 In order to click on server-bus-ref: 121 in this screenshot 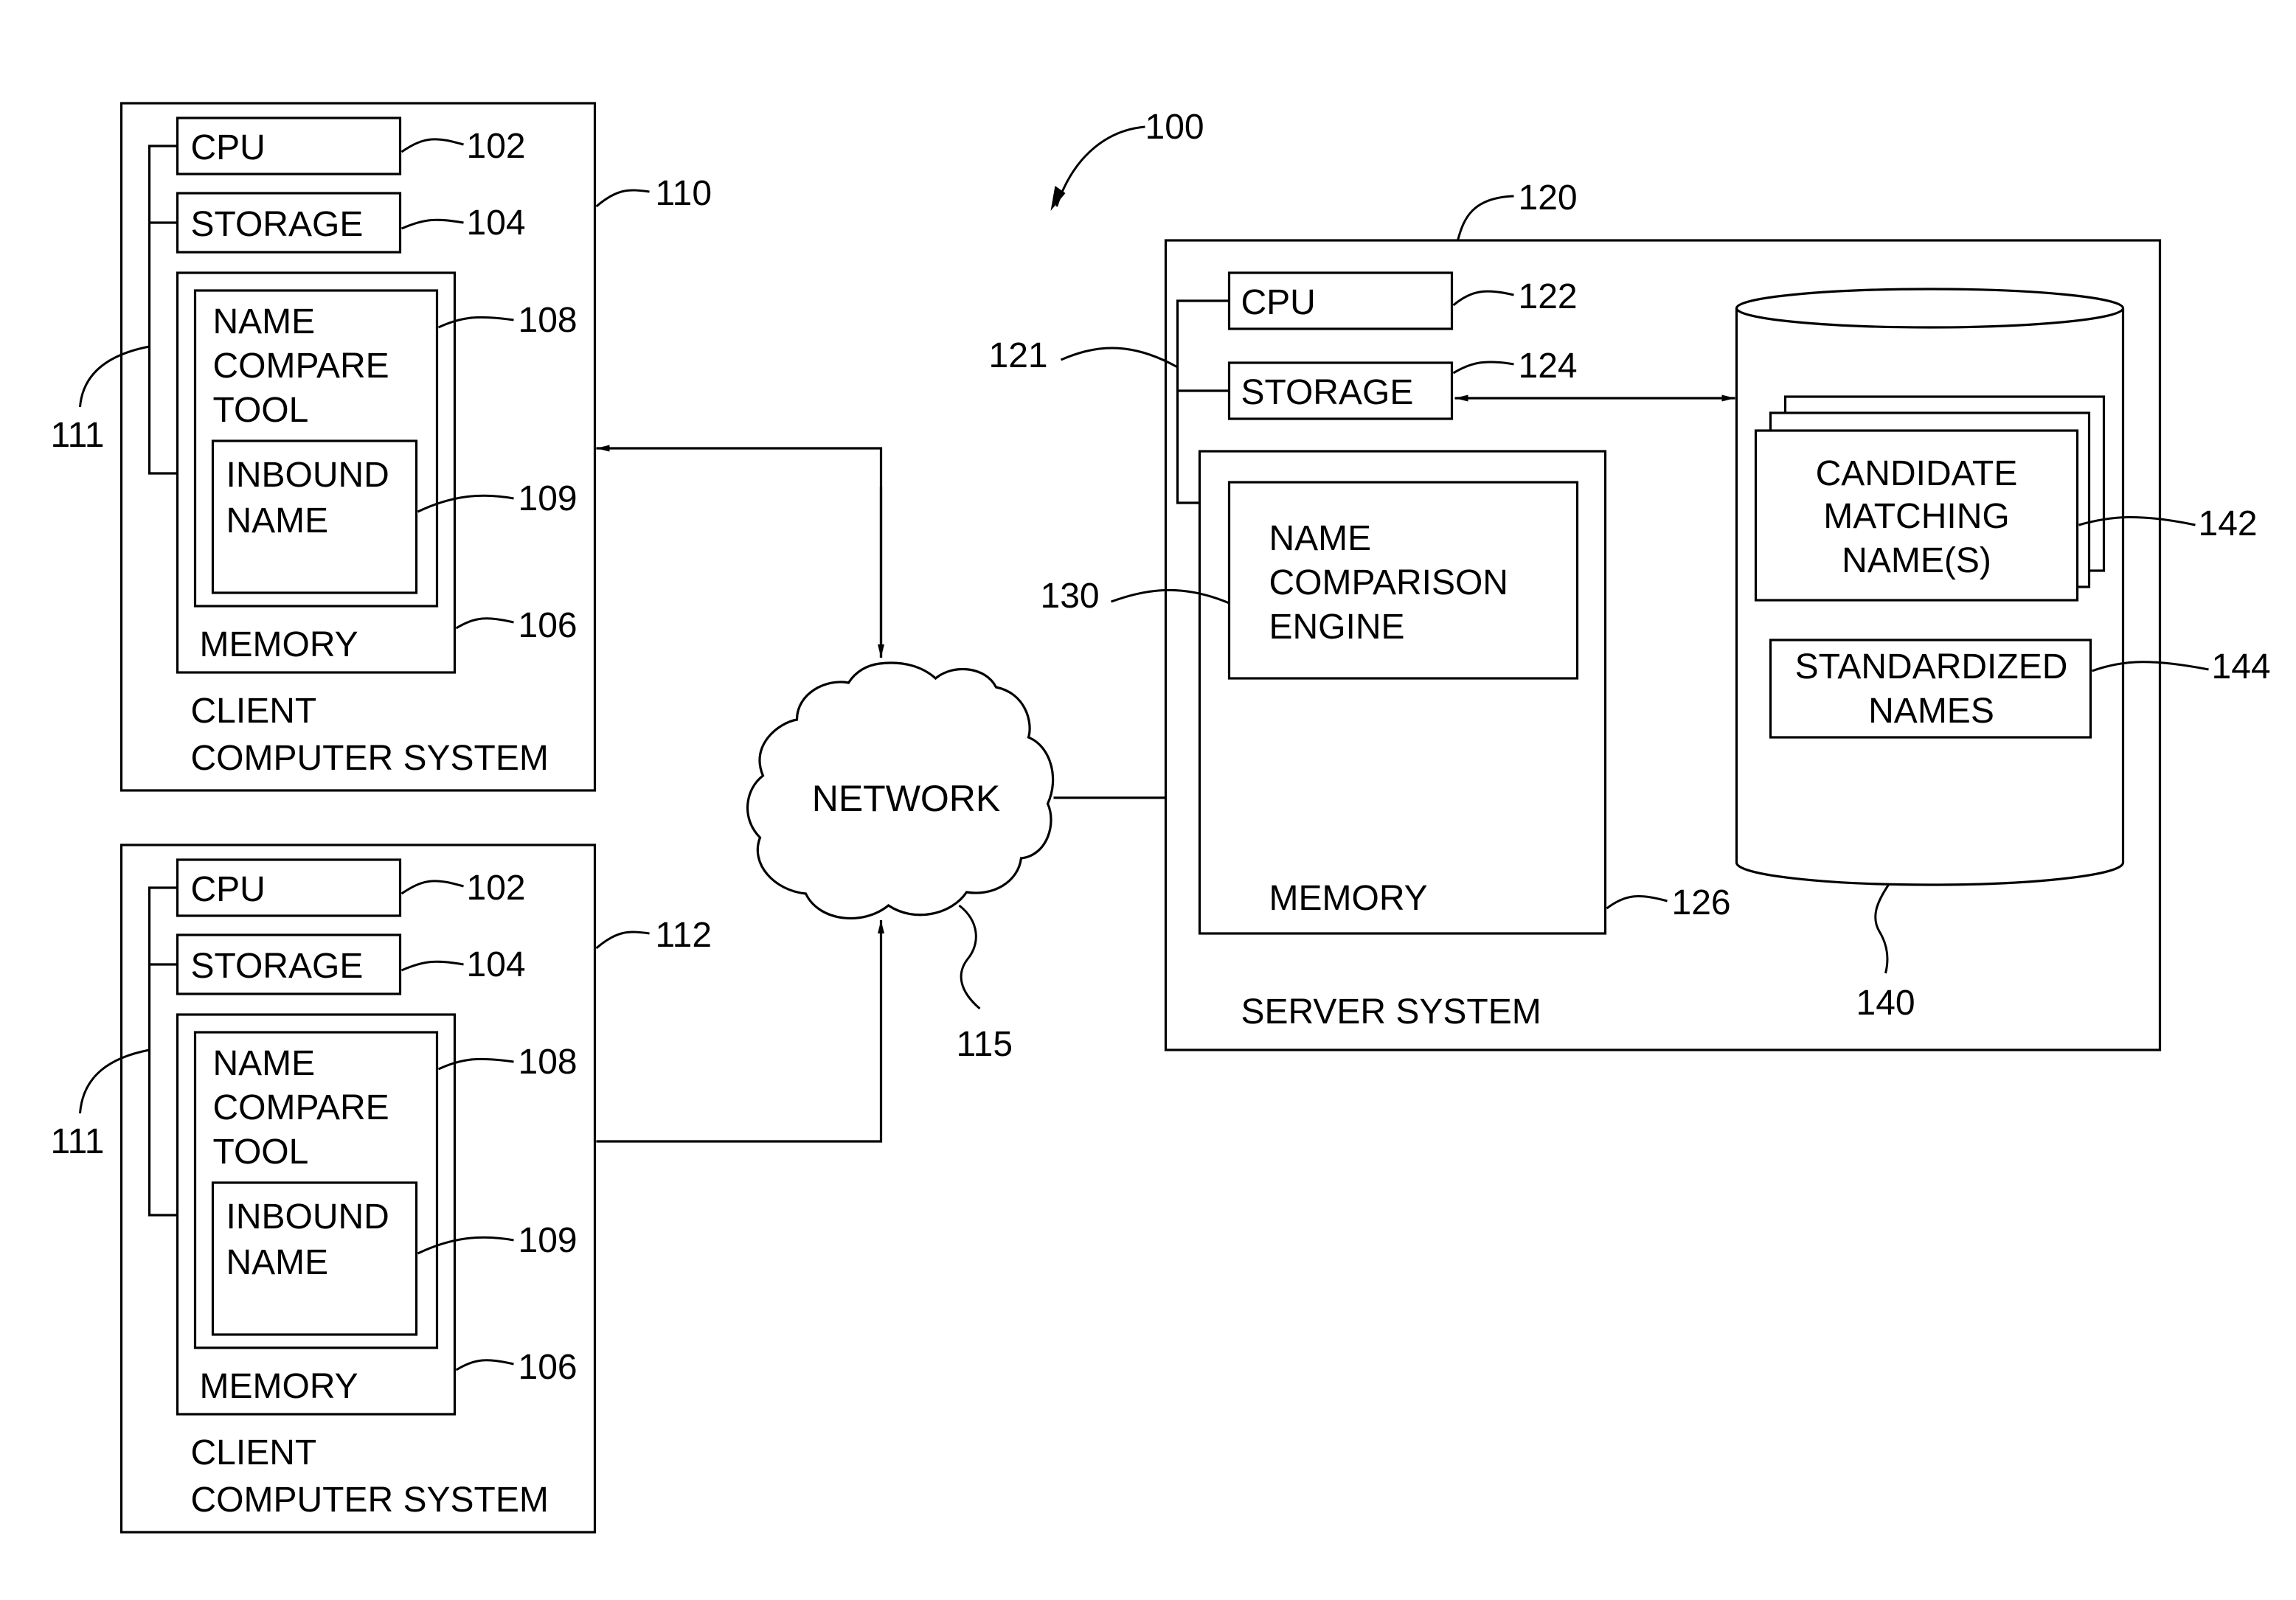, I will do `click(1018, 355)`.